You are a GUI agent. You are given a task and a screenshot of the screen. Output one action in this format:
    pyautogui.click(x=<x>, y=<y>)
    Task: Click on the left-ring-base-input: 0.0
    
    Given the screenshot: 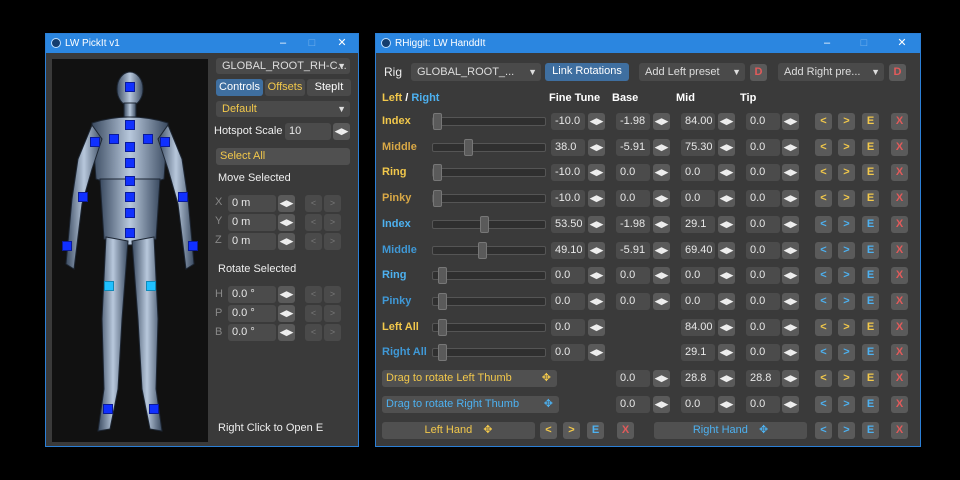 What is the action you would take?
    pyautogui.click(x=633, y=173)
    